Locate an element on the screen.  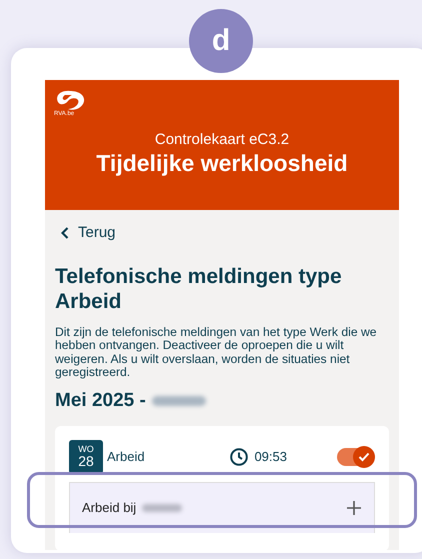
chevron-left-icon is located at coordinates (65, 232).